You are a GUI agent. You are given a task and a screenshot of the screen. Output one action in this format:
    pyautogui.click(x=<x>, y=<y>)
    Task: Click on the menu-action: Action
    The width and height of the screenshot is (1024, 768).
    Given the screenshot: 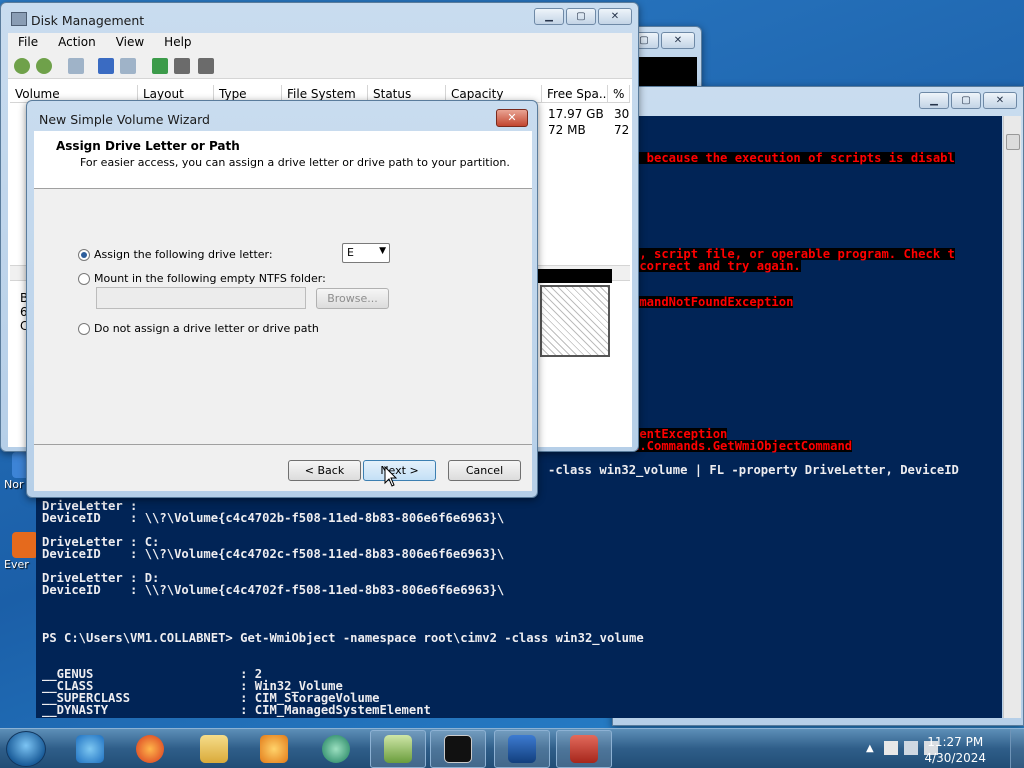 What is the action you would take?
    pyautogui.click(x=77, y=43)
    